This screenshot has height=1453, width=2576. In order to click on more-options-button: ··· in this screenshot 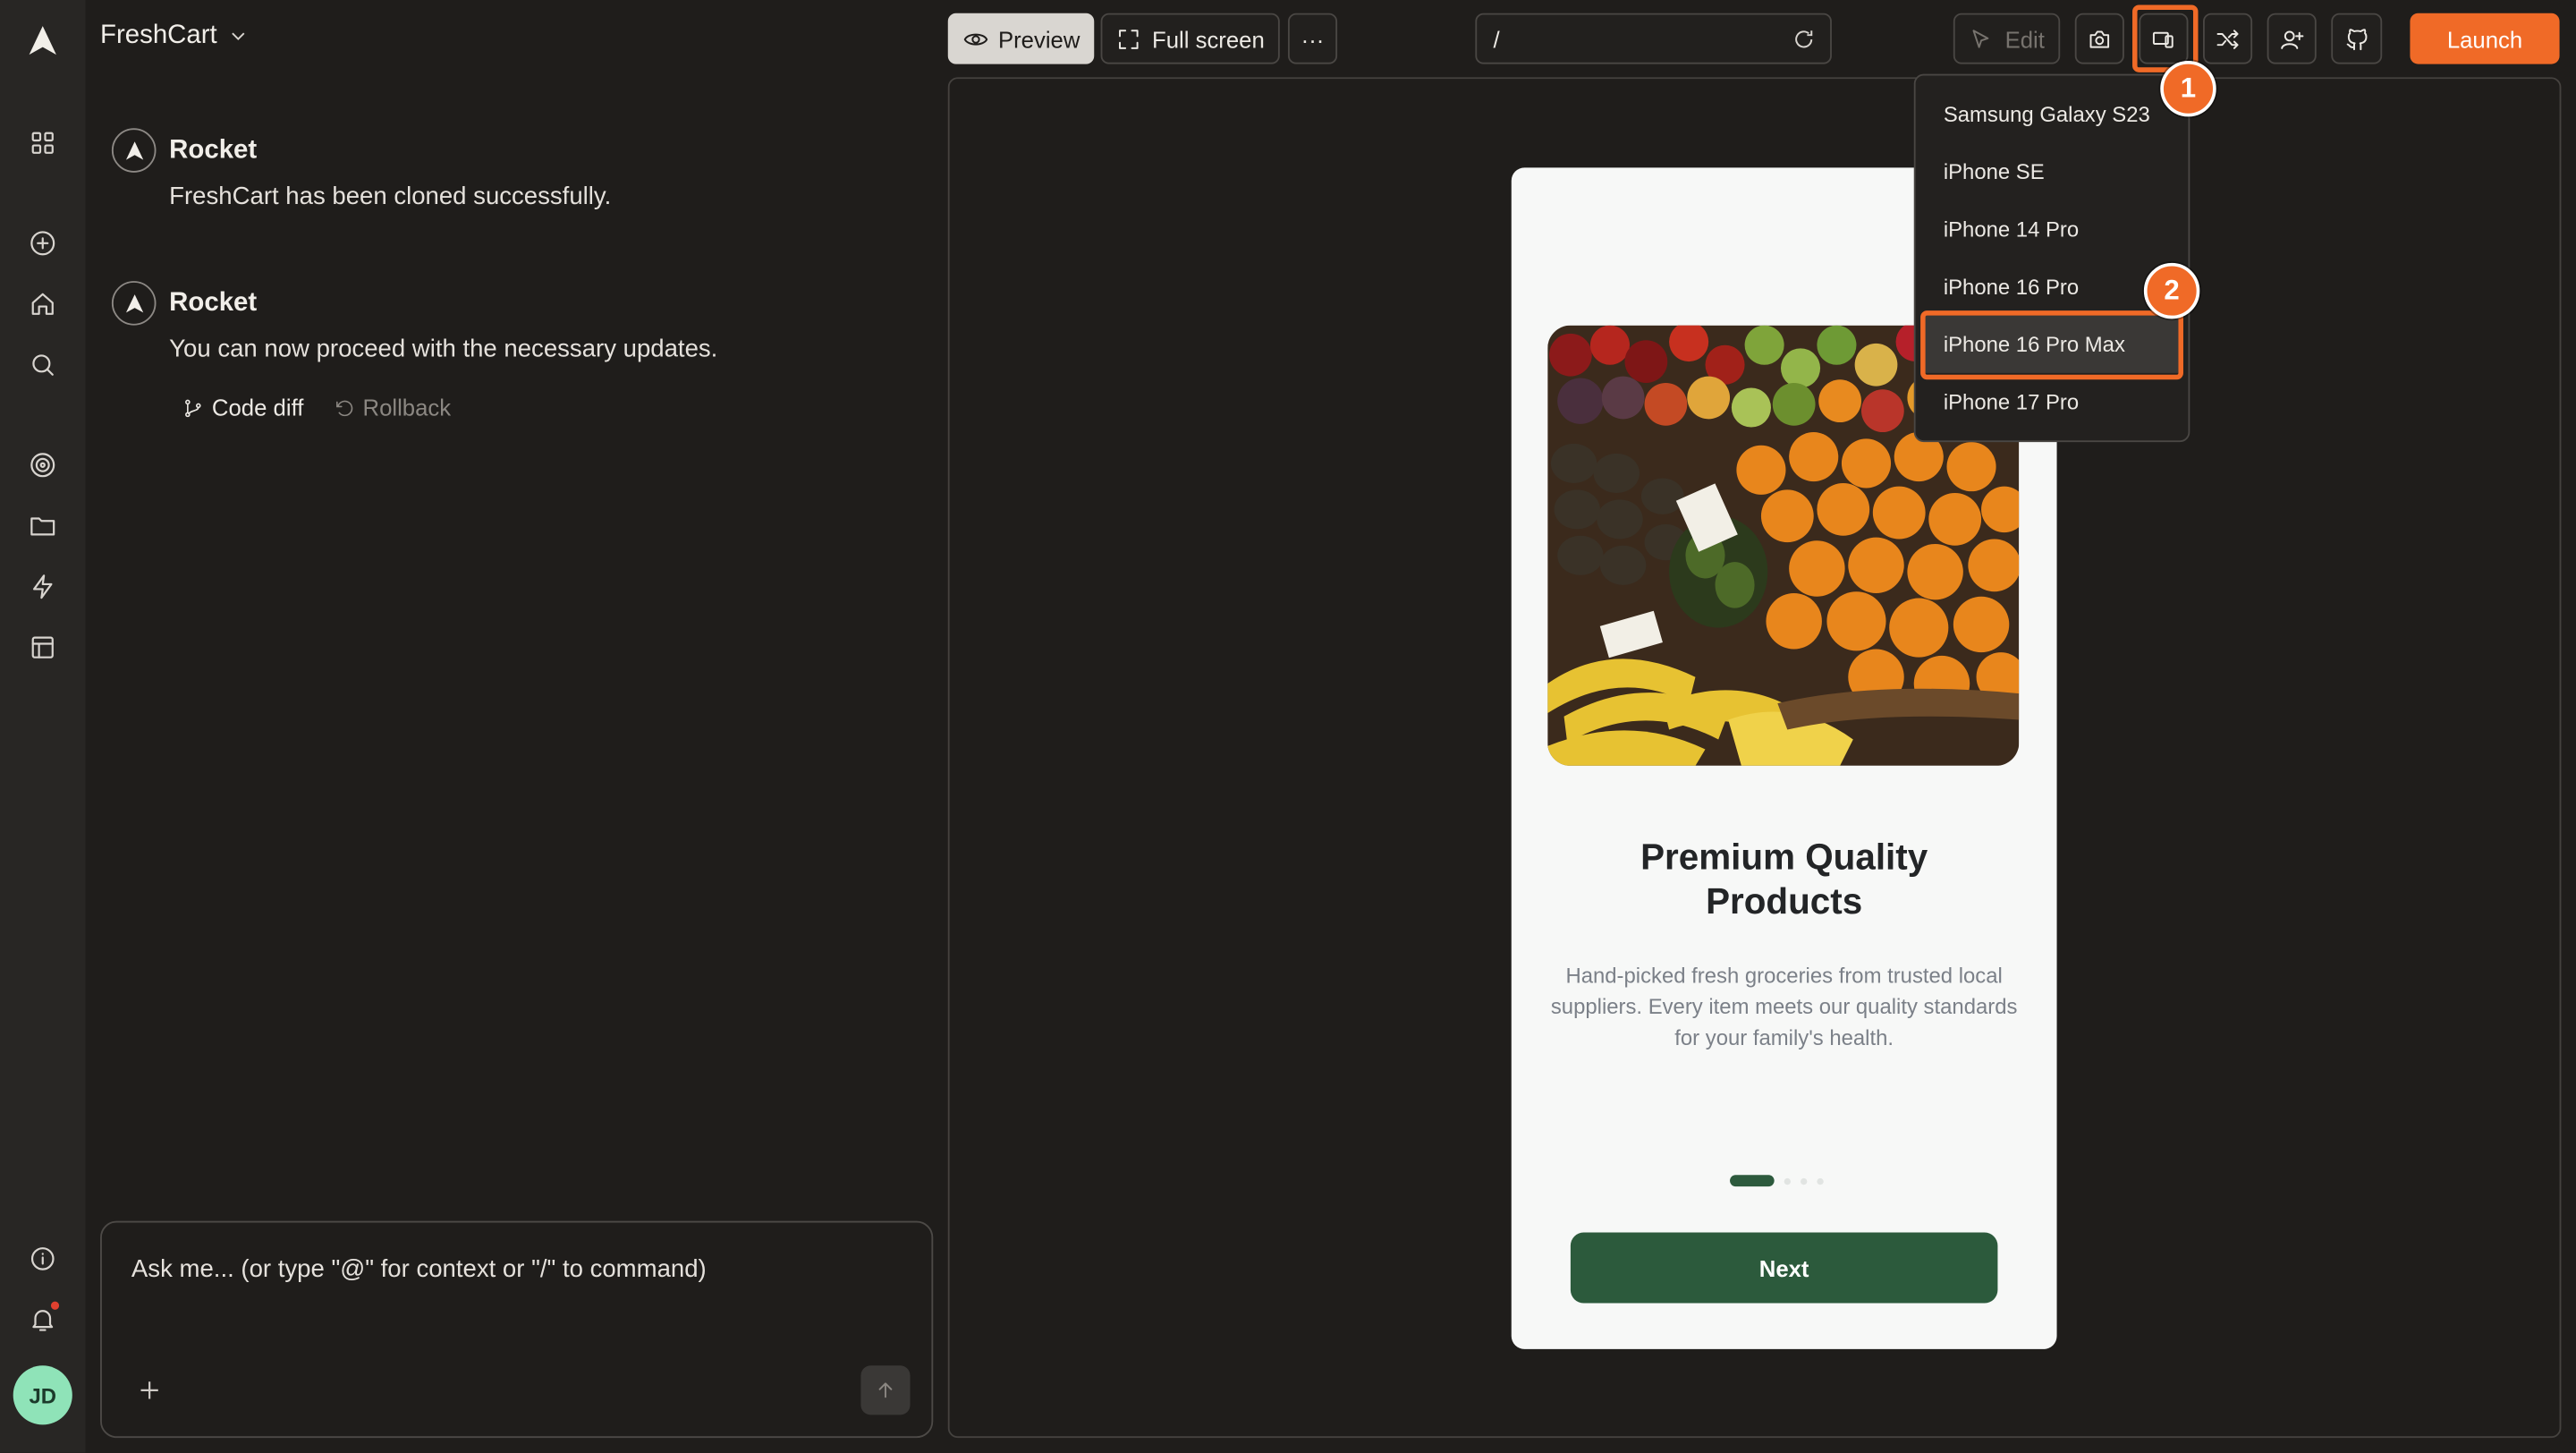, I will do `click(1312, 38)`.